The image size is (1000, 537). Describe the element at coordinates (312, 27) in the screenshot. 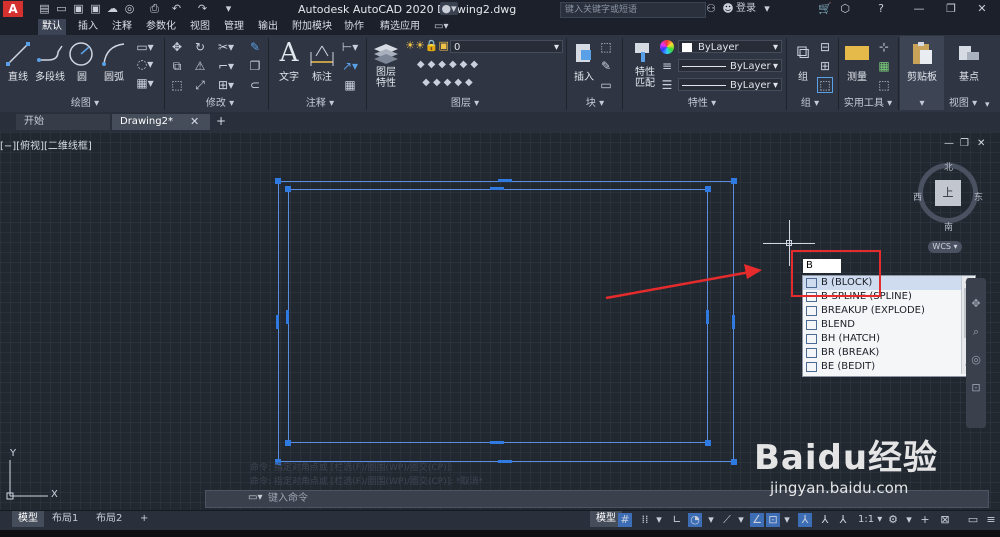

I see `tab-addins: 附加模块` at that location.